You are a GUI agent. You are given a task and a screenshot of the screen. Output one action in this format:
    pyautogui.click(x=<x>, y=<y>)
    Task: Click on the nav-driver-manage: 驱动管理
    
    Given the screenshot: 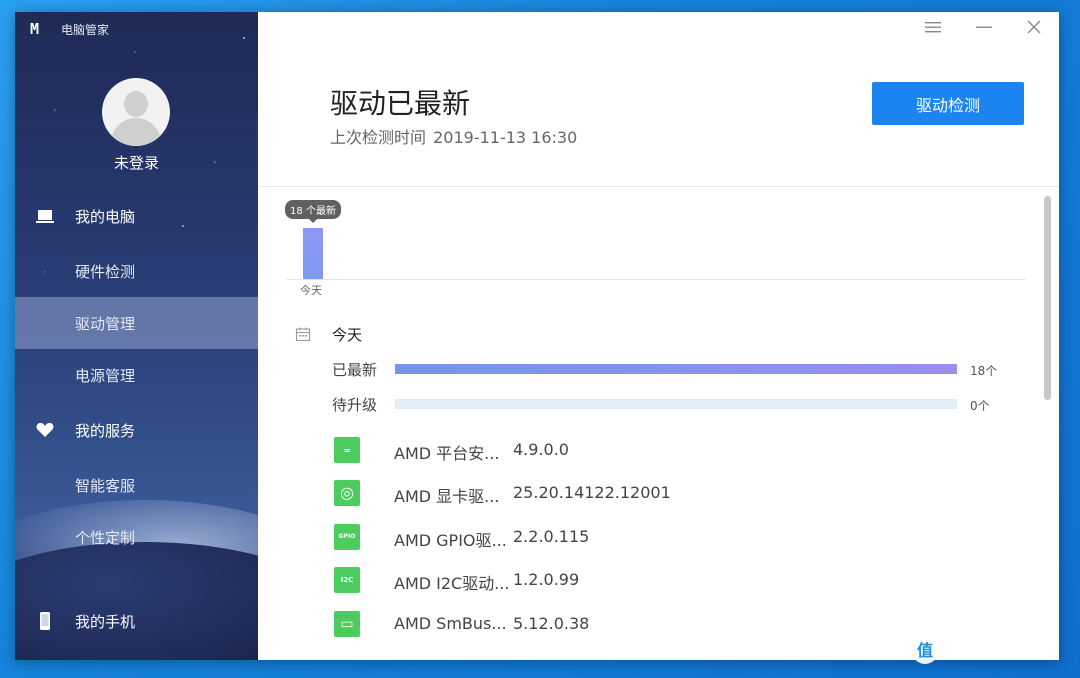 What is the action you would take?
    pyautogui.click(x=136, y=323)
    